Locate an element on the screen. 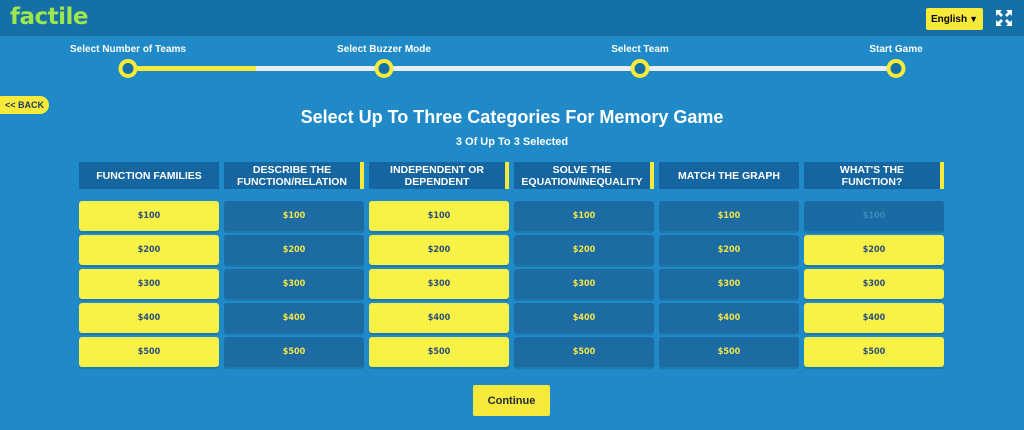 This screenshot has height=430, width=1024. category-header: Solve the Equation/Inequality is located at coordinates (584, 175).